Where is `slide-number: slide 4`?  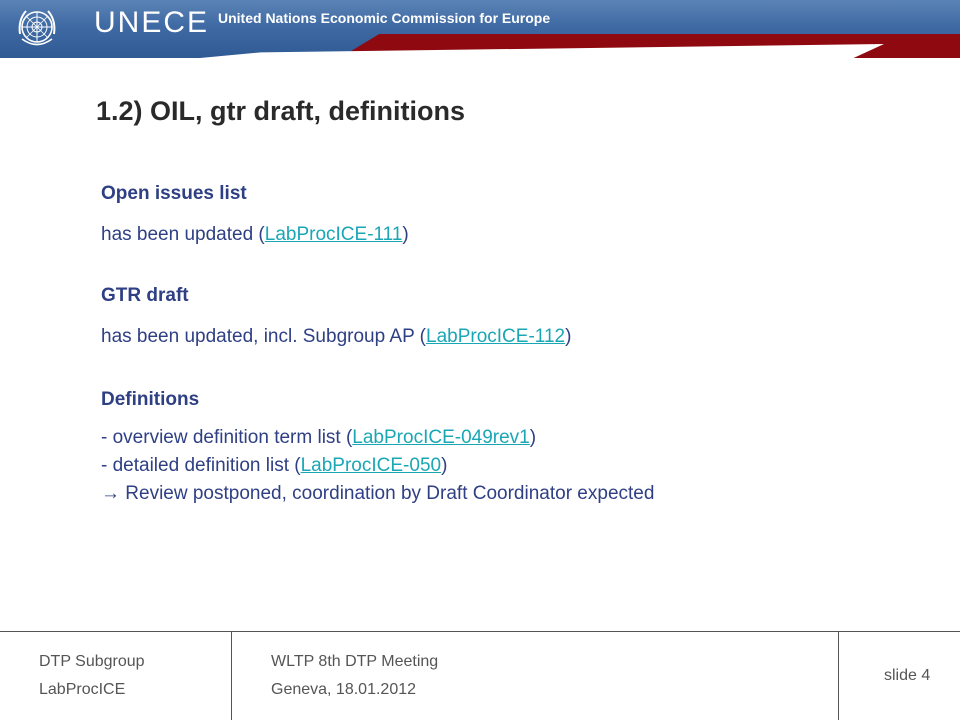 slide-number: slide 4 is located at coordinates (907, 675).